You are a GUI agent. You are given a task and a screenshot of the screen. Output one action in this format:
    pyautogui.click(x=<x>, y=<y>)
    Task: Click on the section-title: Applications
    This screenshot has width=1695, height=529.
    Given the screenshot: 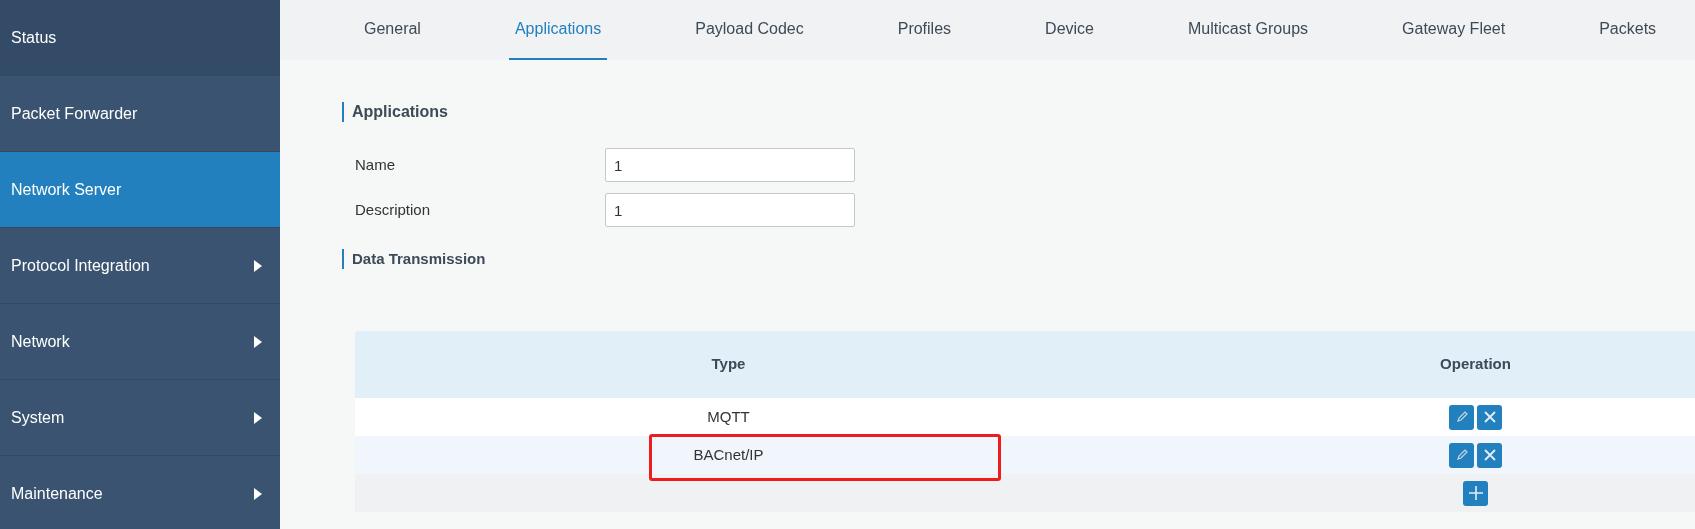 What is the action you would take?
    pyautogui.click(x=1018, y=112)
    